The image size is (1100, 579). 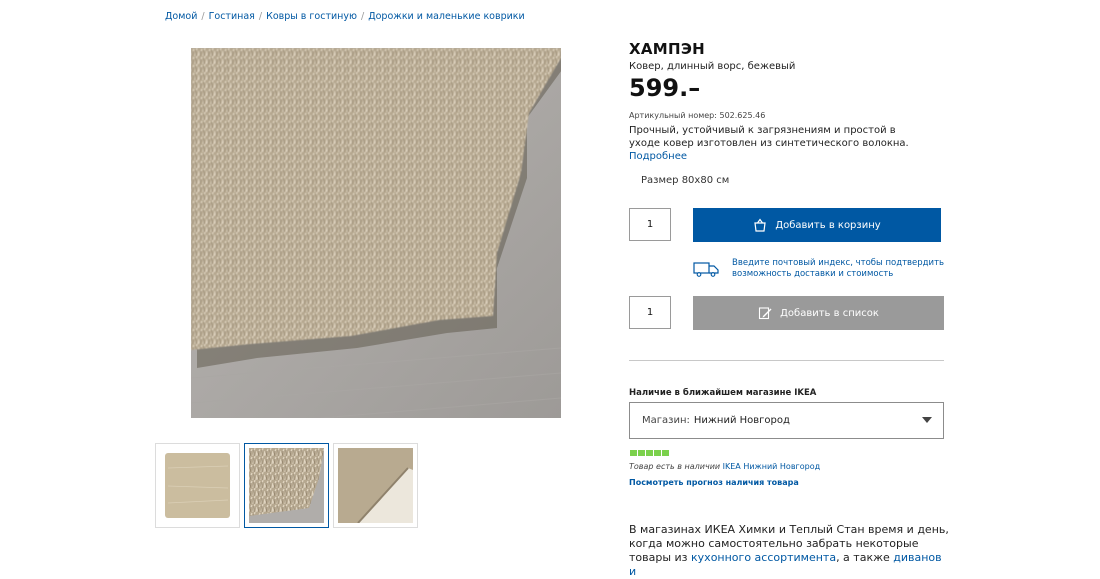 What do you see at coordinates (772, 466) in the screenshot?
I see `stock-store-link: IKEA Нижний Новгород` at bounding box center [772, 466].